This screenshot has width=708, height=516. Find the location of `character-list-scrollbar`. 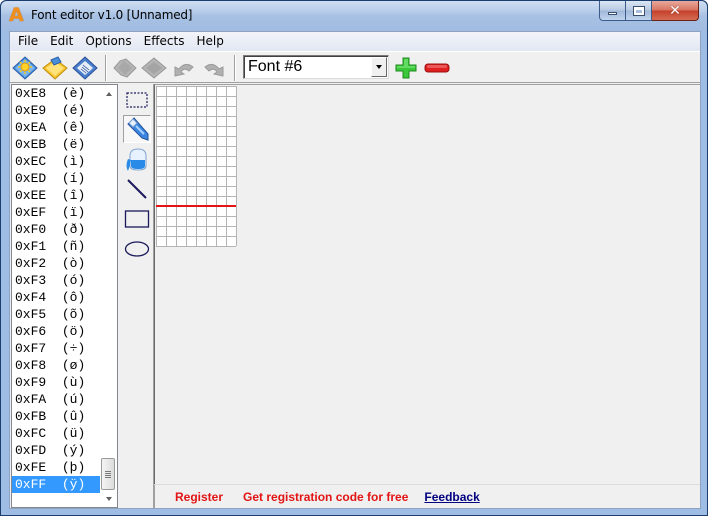

character-list-scrollbar is located at coordinates (108, 296).